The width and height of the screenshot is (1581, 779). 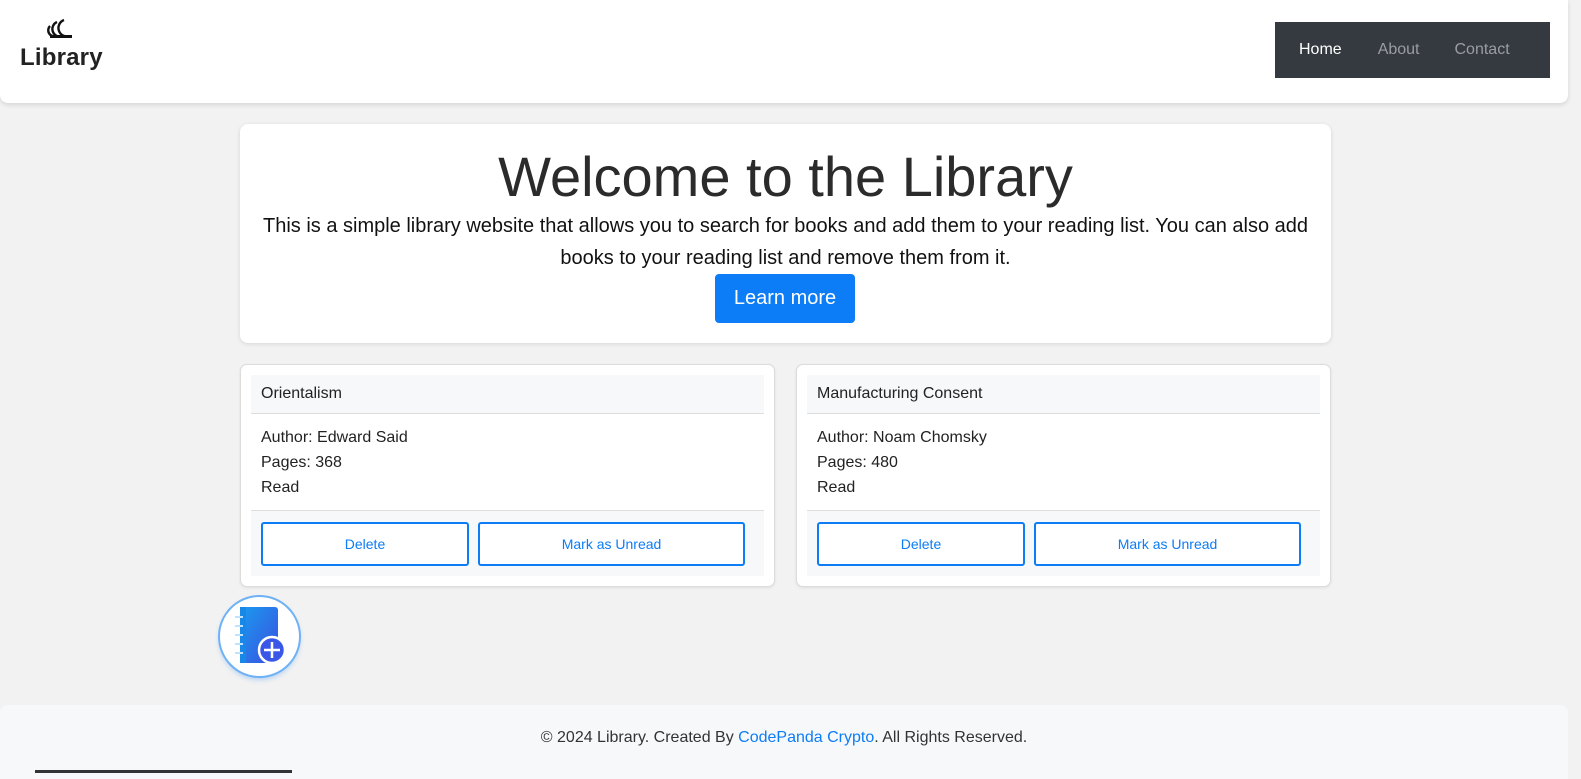 I want to click on hero-title: Welcome to the Library, so click(x=785, y=176).